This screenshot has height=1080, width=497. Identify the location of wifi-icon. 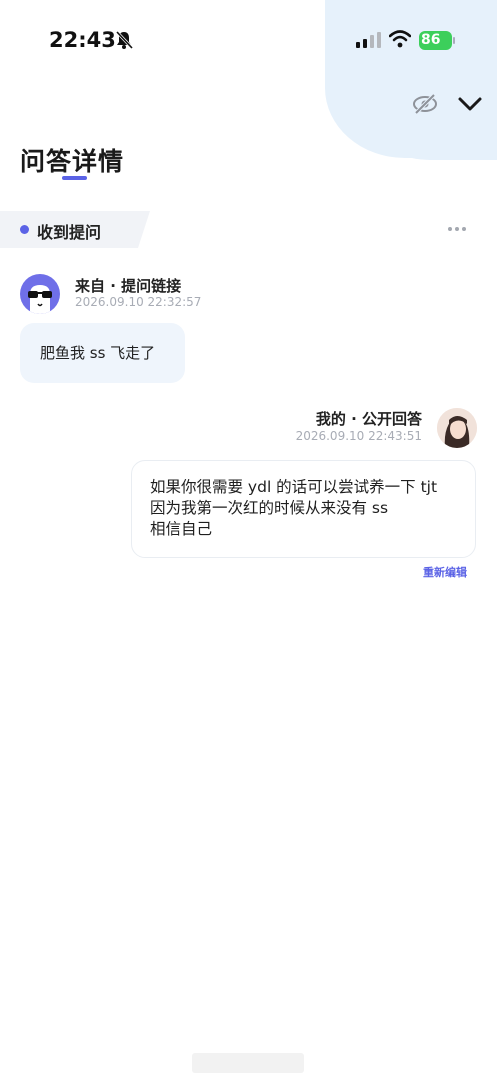
(400, 39).